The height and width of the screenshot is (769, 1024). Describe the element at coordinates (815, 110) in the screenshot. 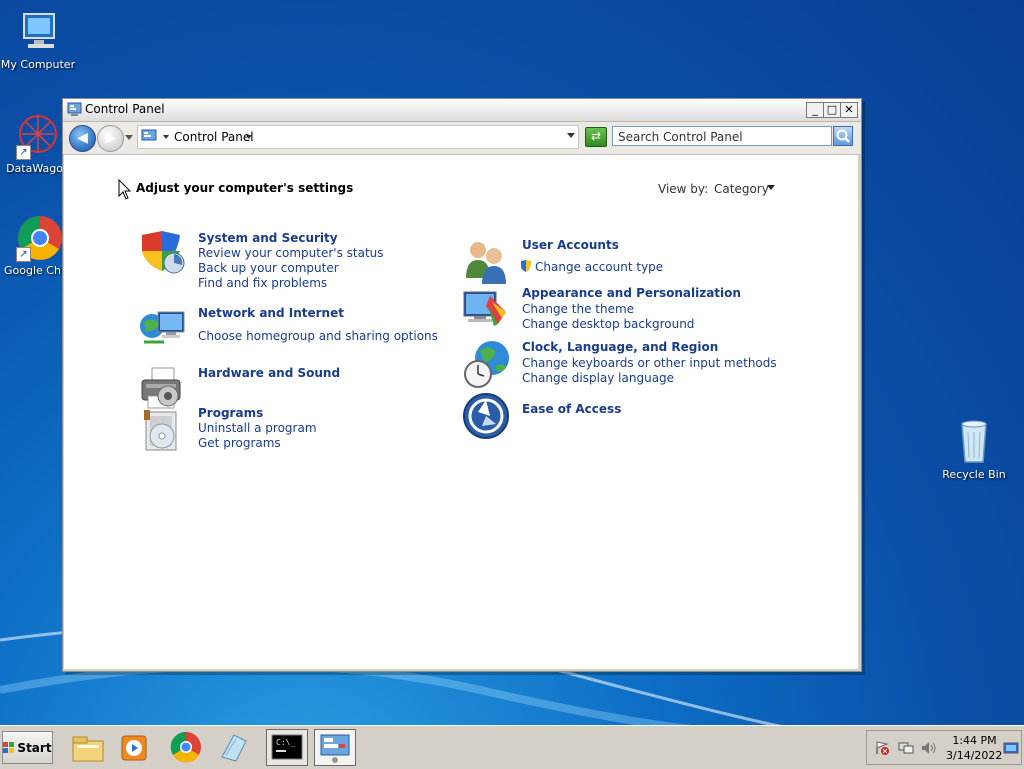

I see `minimize-button: _` at that location.